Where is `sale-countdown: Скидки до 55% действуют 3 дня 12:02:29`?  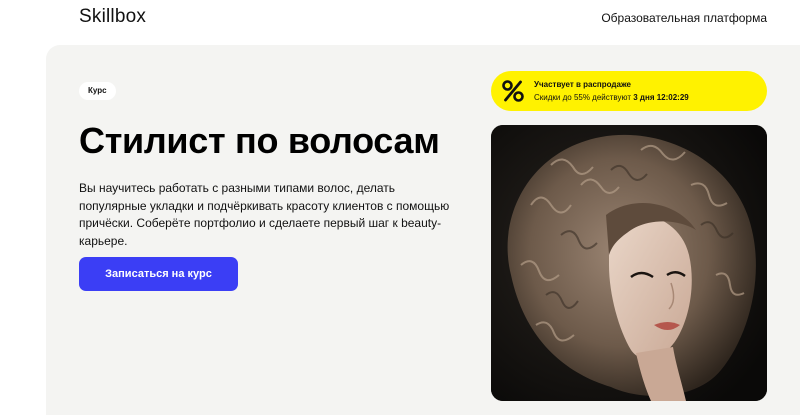
sale-countdown: Скидки до 55% действуют 3 дня 12:02:29 is located at coordinates (611, 97).